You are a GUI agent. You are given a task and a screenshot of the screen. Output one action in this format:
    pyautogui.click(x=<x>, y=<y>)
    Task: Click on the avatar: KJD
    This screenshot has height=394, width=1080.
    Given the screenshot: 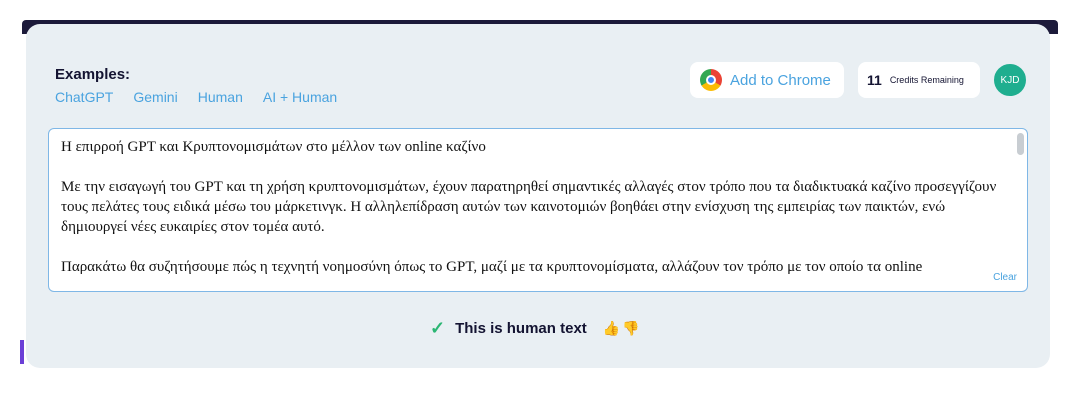 What is the action you would take?
    pyautogui.click(x=1010, y=80)
    